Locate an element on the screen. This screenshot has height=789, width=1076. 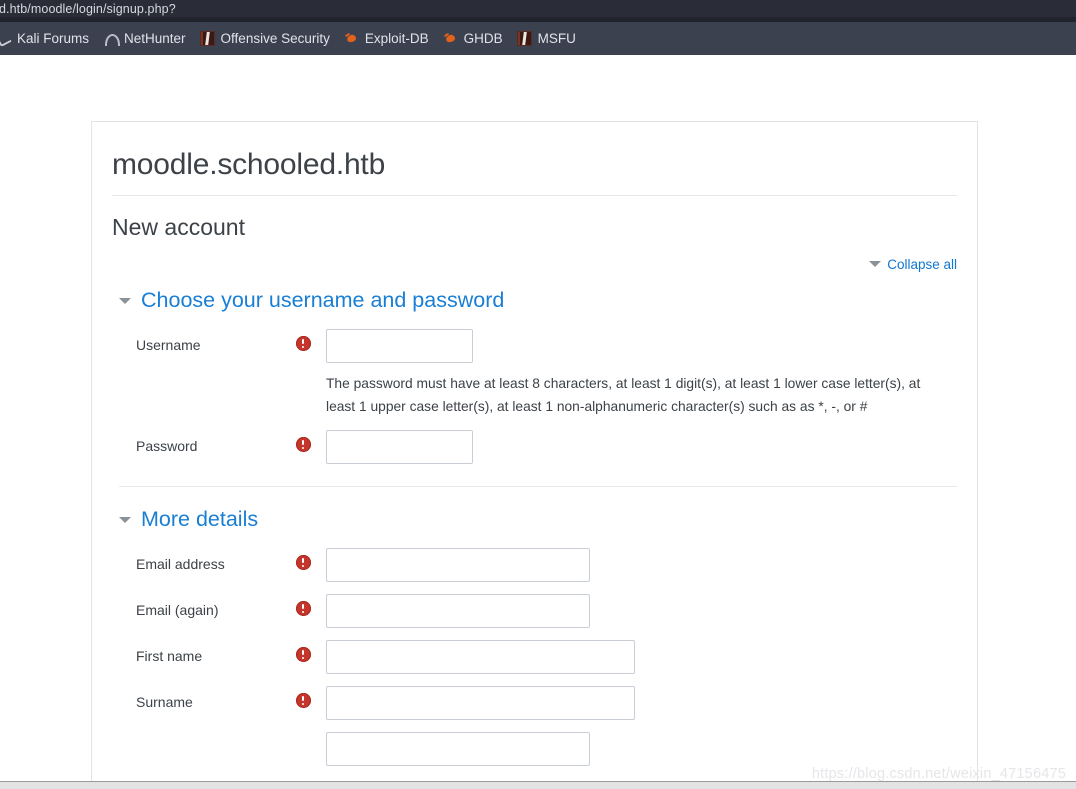
field-label-clipped is located at coordinates (196, 735).